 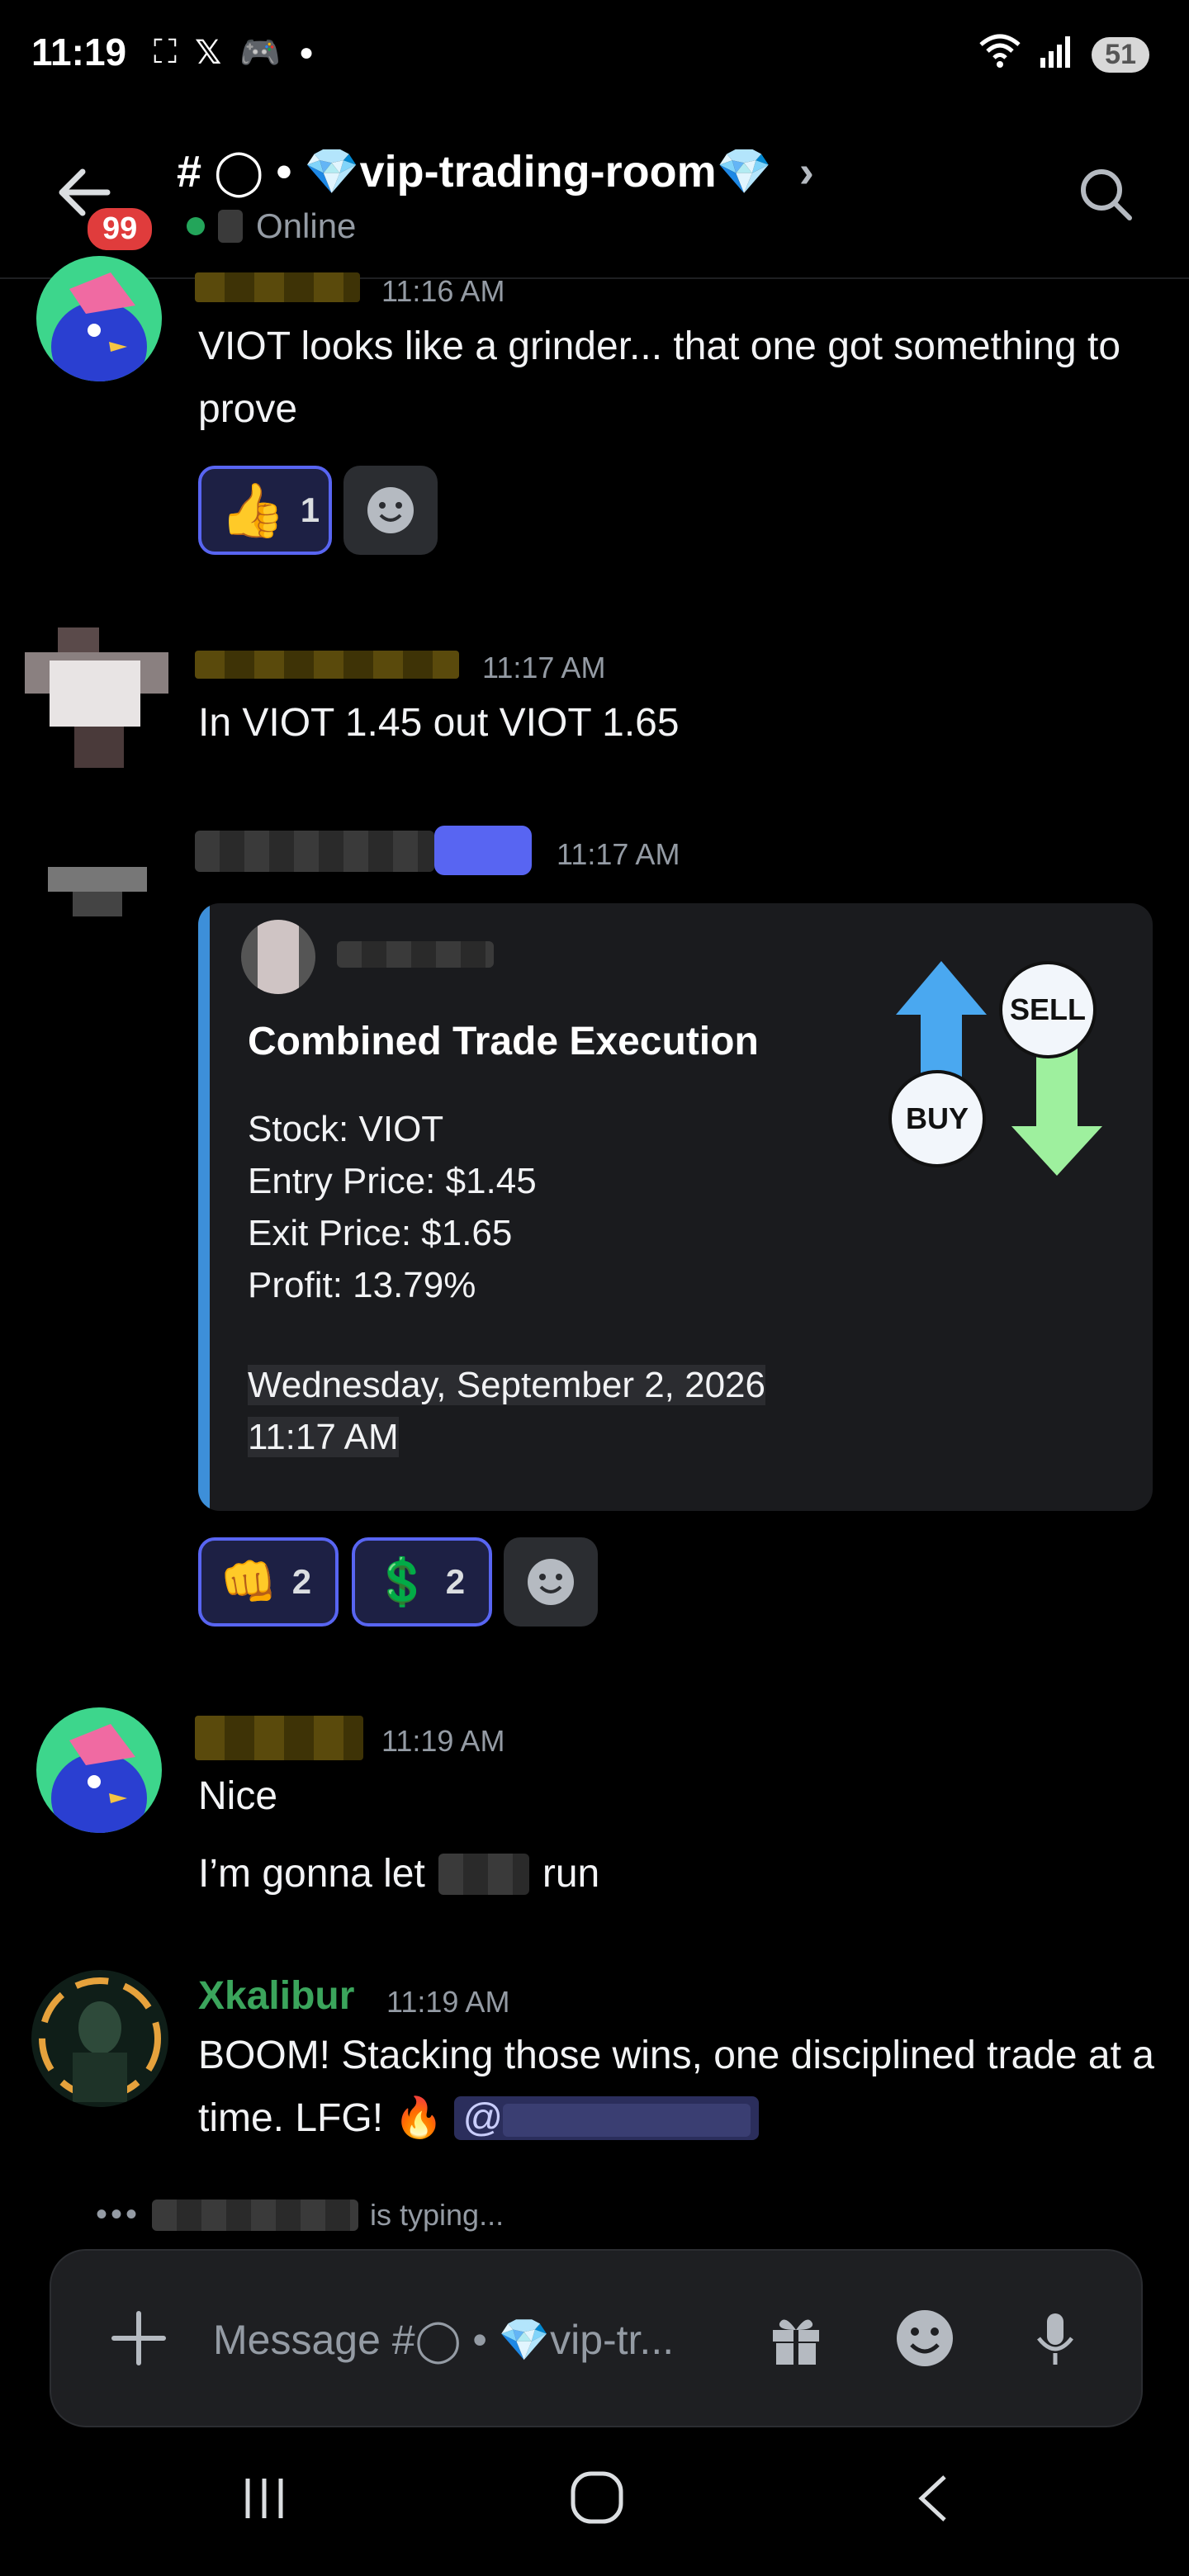 What do you see at coordinates (506, 1385) in the screenshot?
I see `embed-date: Wednesday, September 2, 2026` at bounding box center [506, 1385].